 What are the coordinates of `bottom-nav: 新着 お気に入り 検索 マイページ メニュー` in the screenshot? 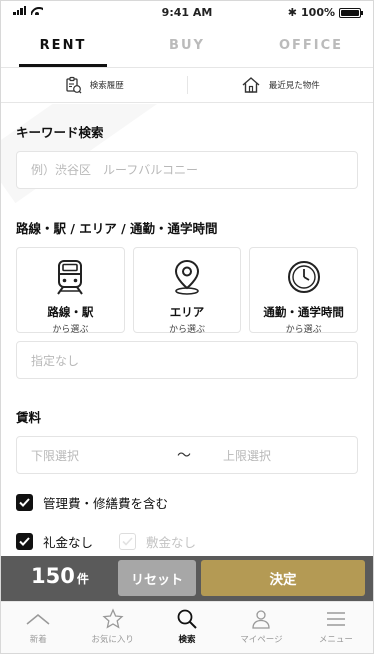 It's located at (187, 627).